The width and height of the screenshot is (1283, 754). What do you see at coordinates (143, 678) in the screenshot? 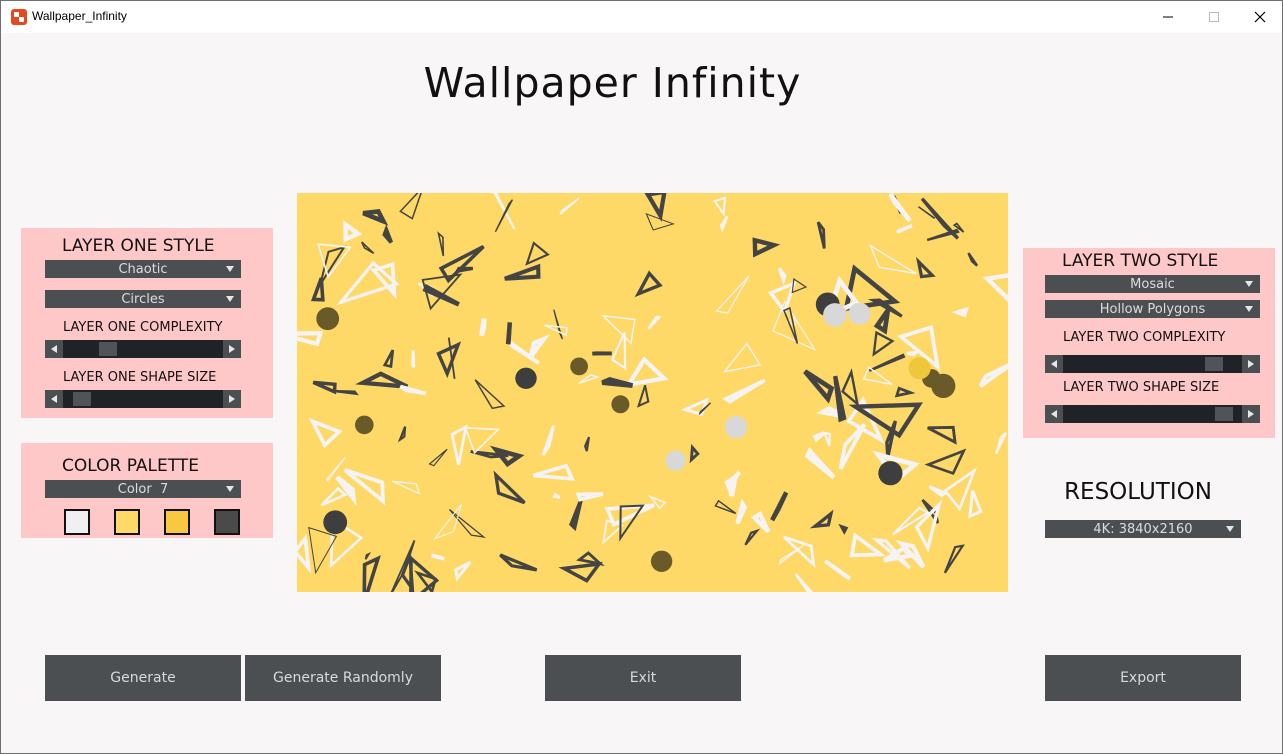
I see `generate-button: Generate` at bounding box center [143, 678].